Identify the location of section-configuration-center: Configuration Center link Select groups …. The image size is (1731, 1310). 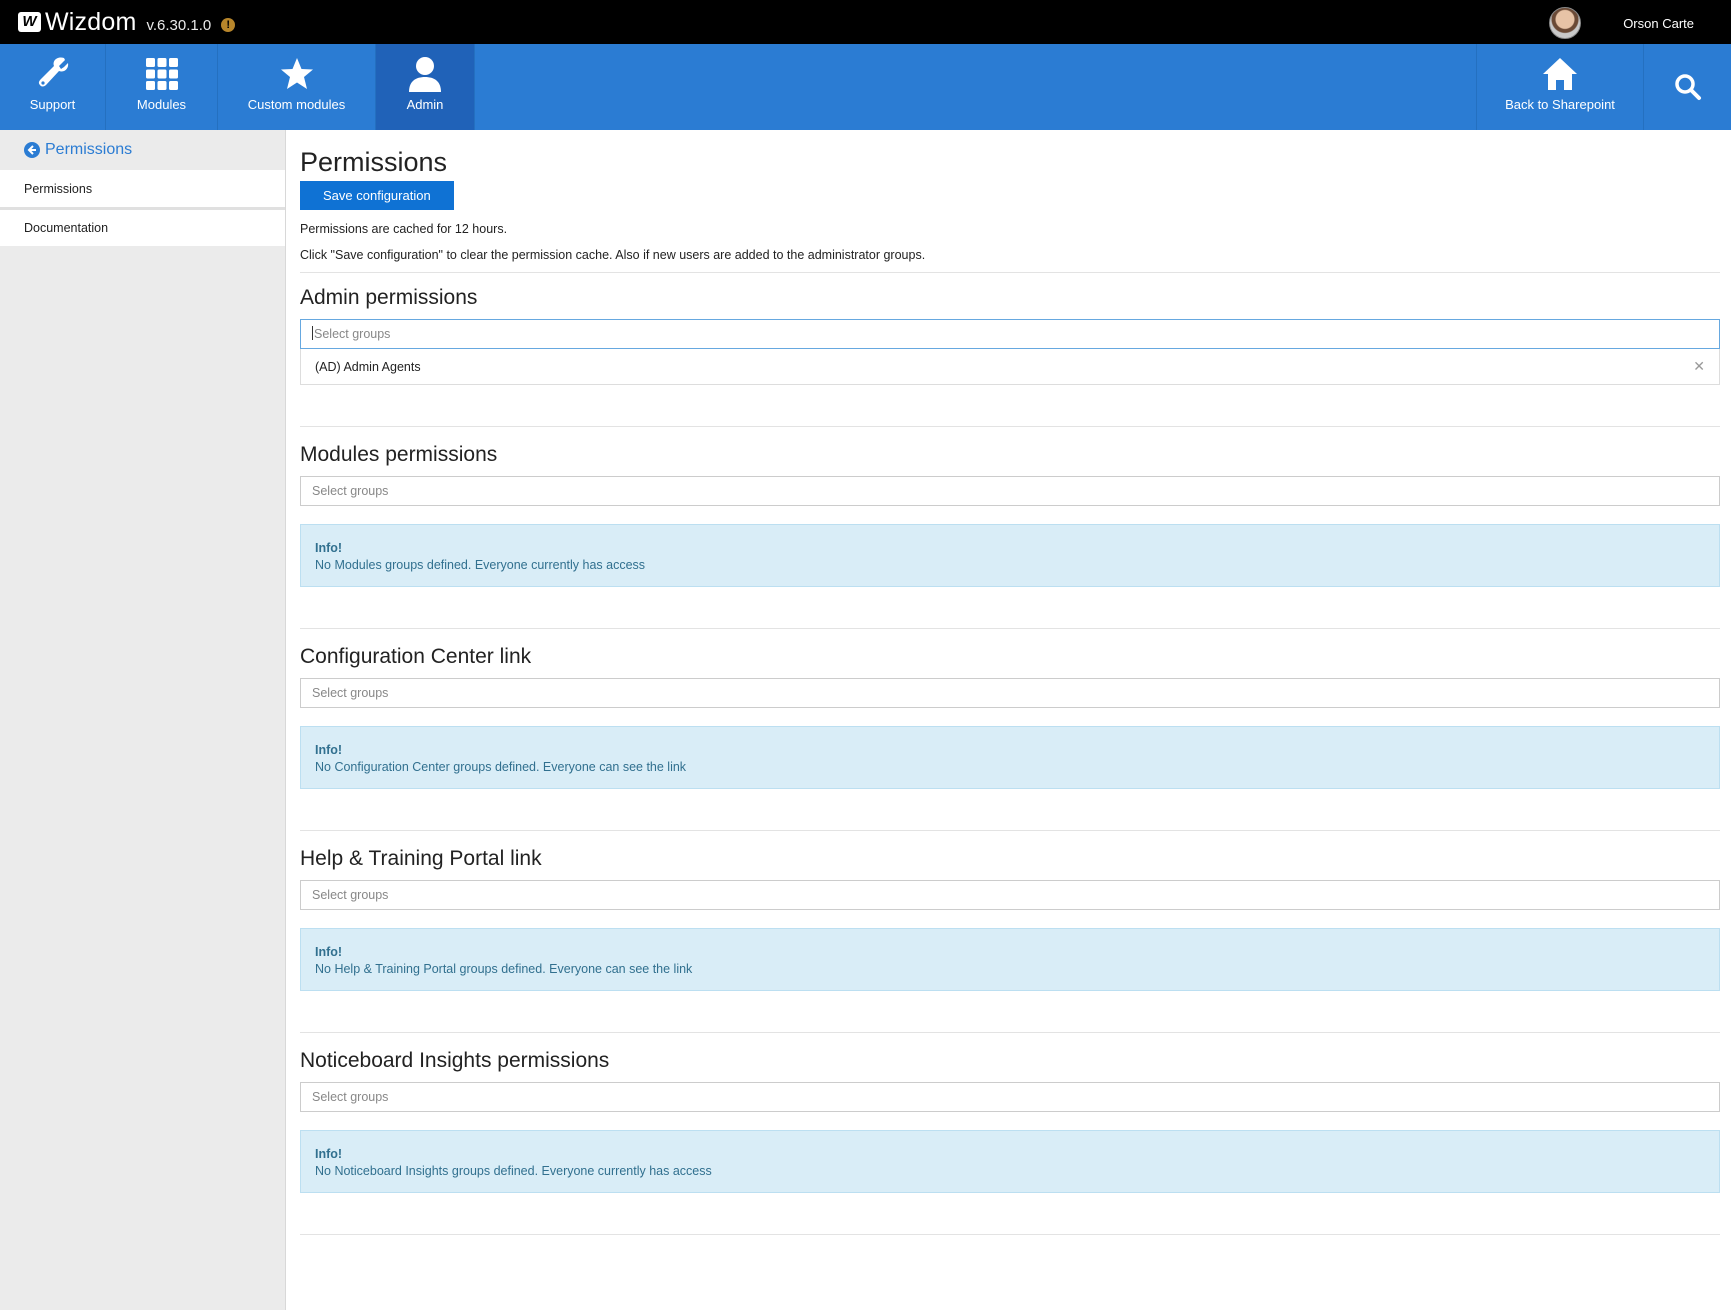
(1010, 736).